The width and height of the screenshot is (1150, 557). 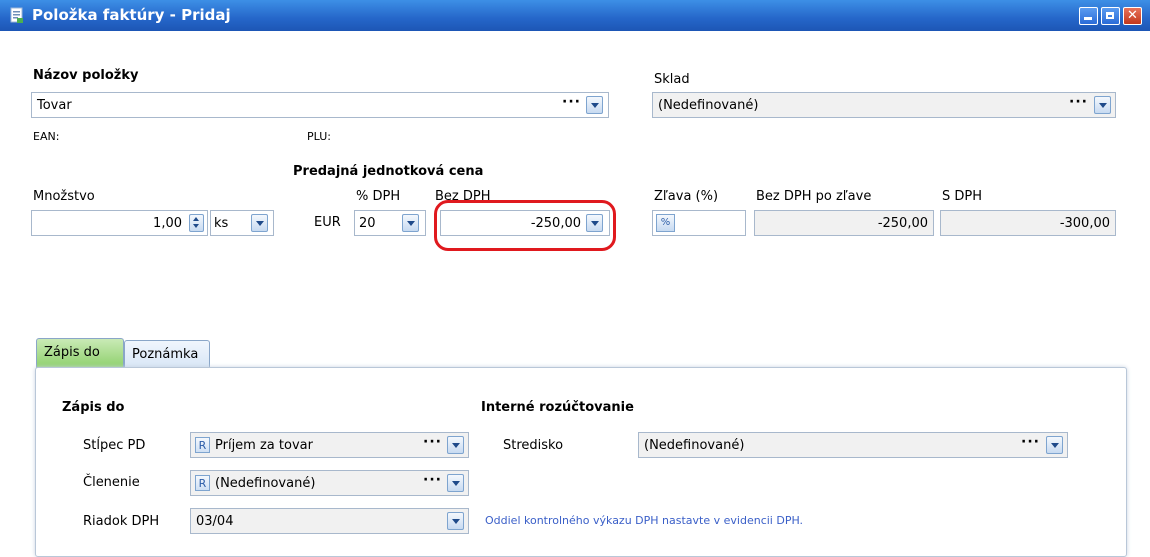 I want to click on unit-value: ks, so click(x=221, y=223).